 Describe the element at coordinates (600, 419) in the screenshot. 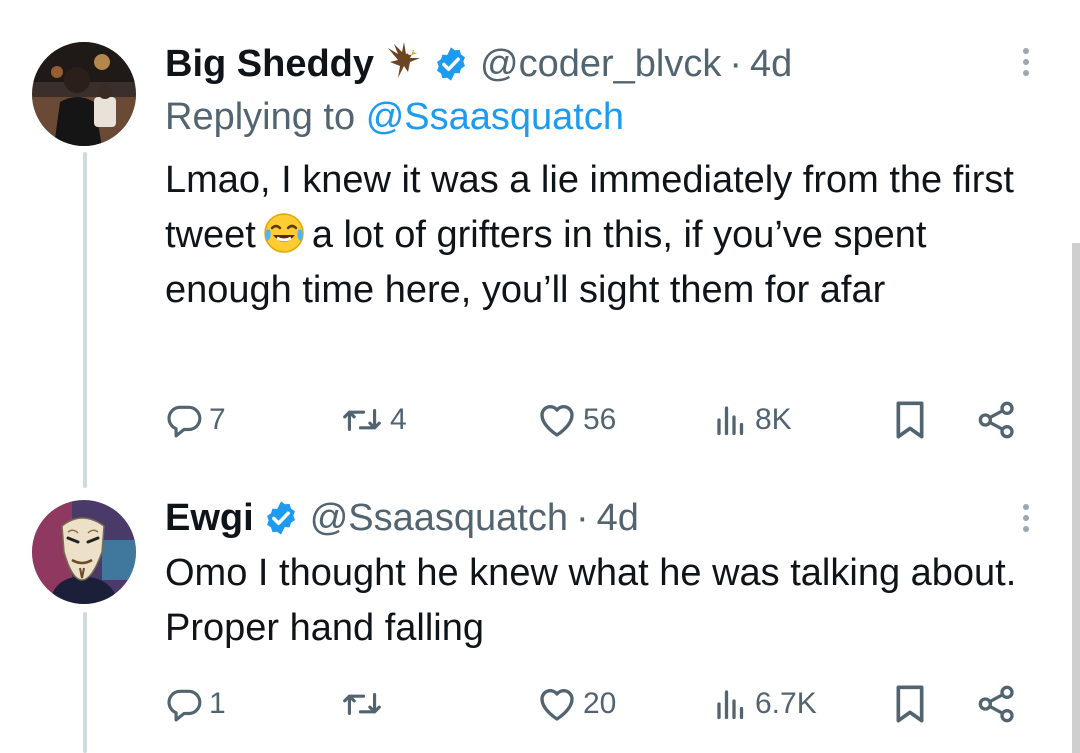

I see `like-count: 56` at that location.